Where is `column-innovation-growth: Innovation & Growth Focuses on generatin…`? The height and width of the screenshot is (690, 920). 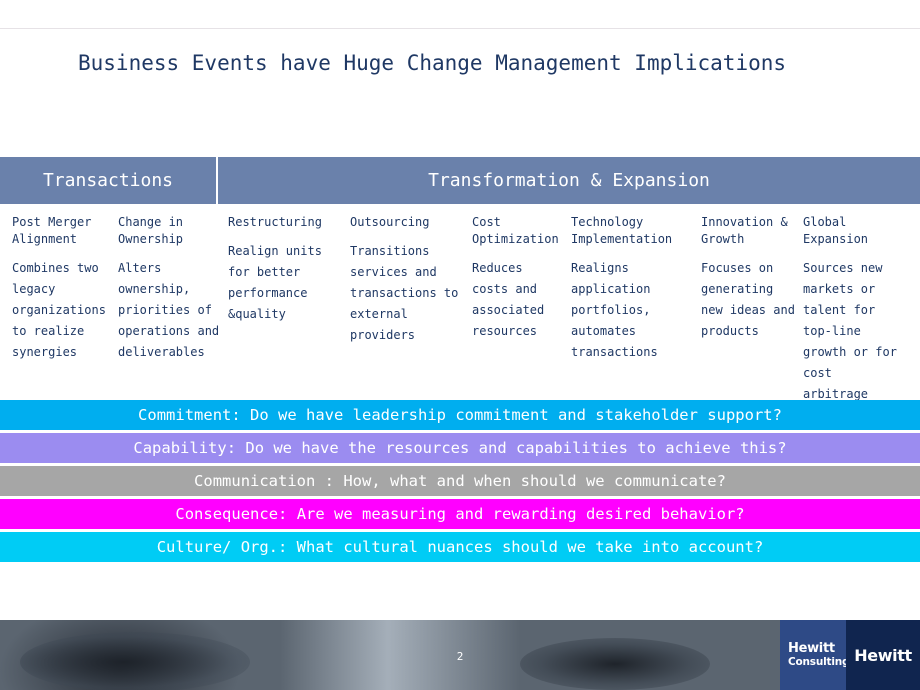
column-innovation-growth: Innovation & Growth Focuses on generatin… is located at coordinates (752, 307).